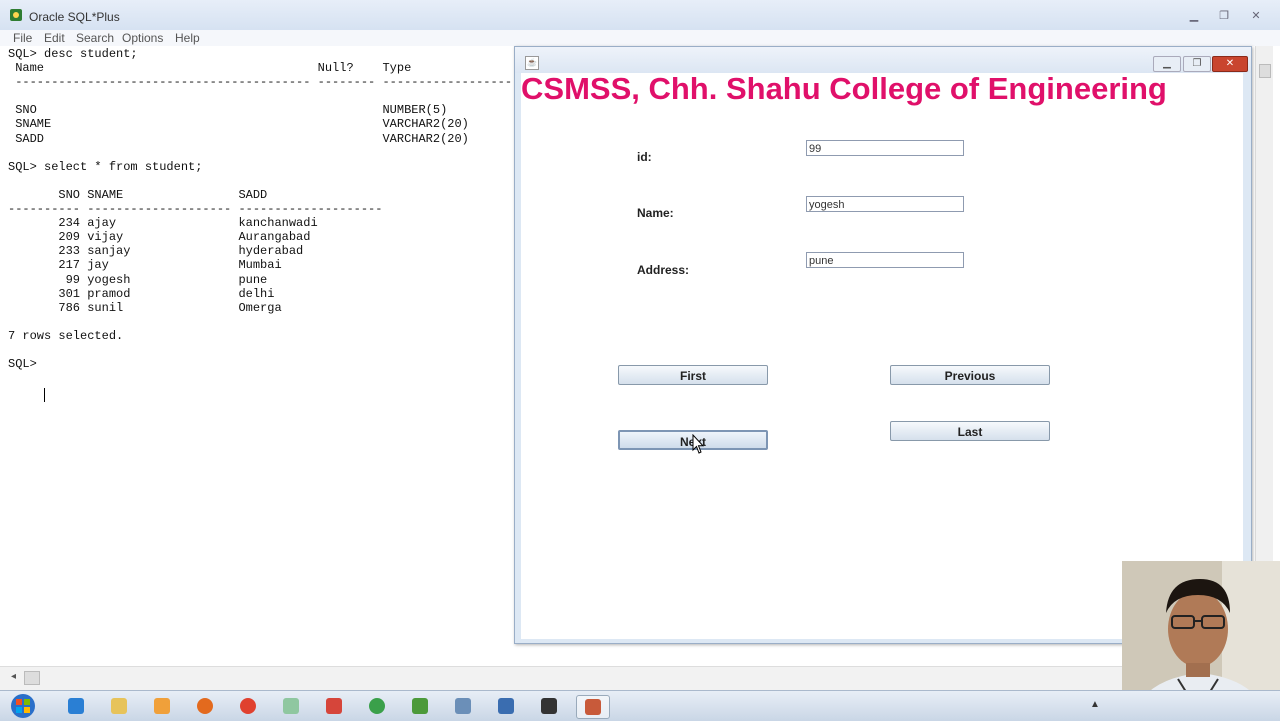 The width and height of the screenshot is (1280, 721). Describe the element at coordinates (698, 444) in the screenshot. I see `mouse-pointer-icon` at that location.